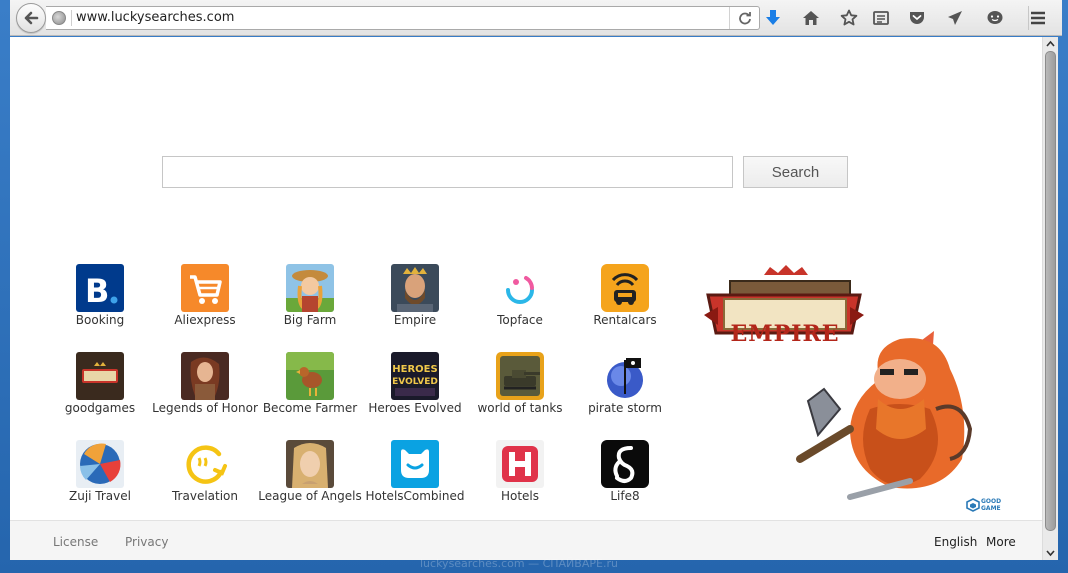 This screenshot has height=573, width=1068. I want to click on booking-icon: B, so click(100, 288).